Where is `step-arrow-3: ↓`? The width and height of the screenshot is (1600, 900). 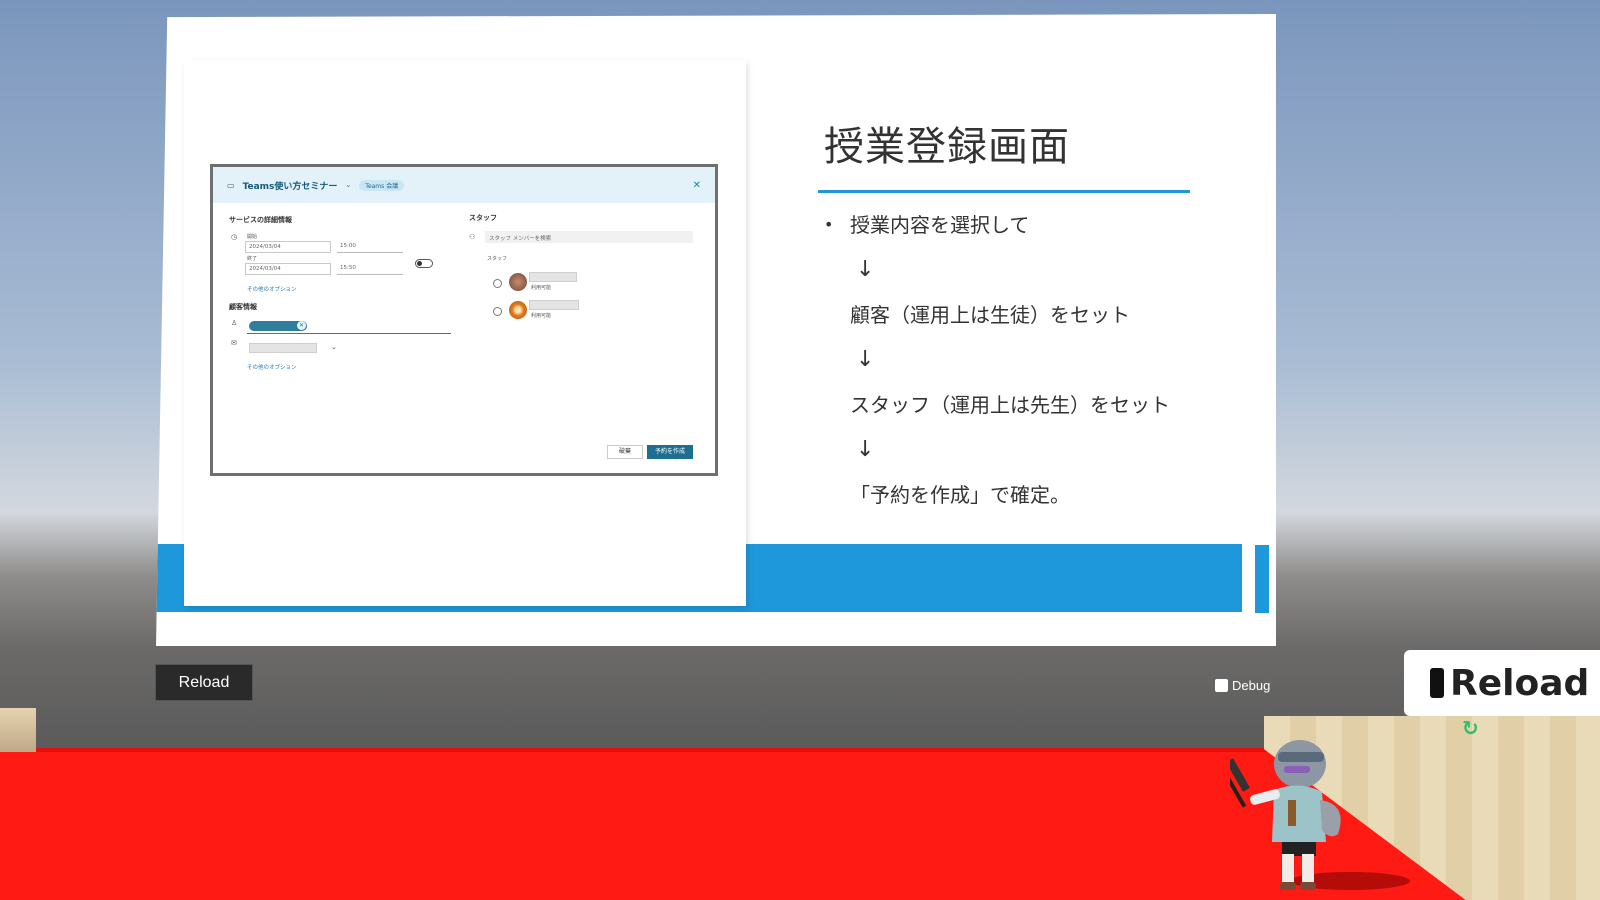 step-arrow-3: ↓ is located at coordinates (865, 449).